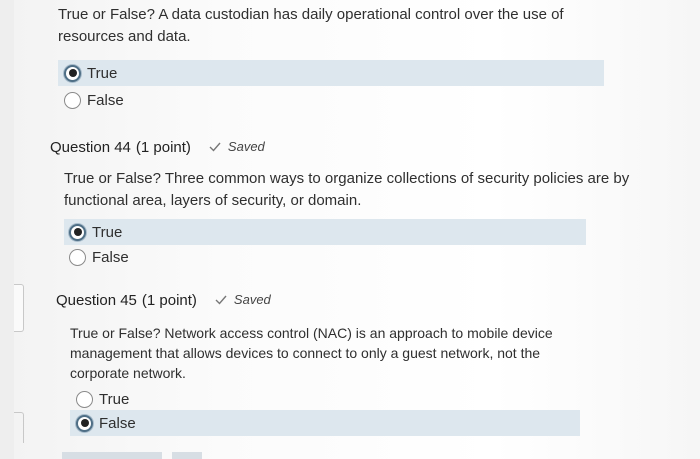  I want to click on question-43-option-true: True, so click(331, 73).